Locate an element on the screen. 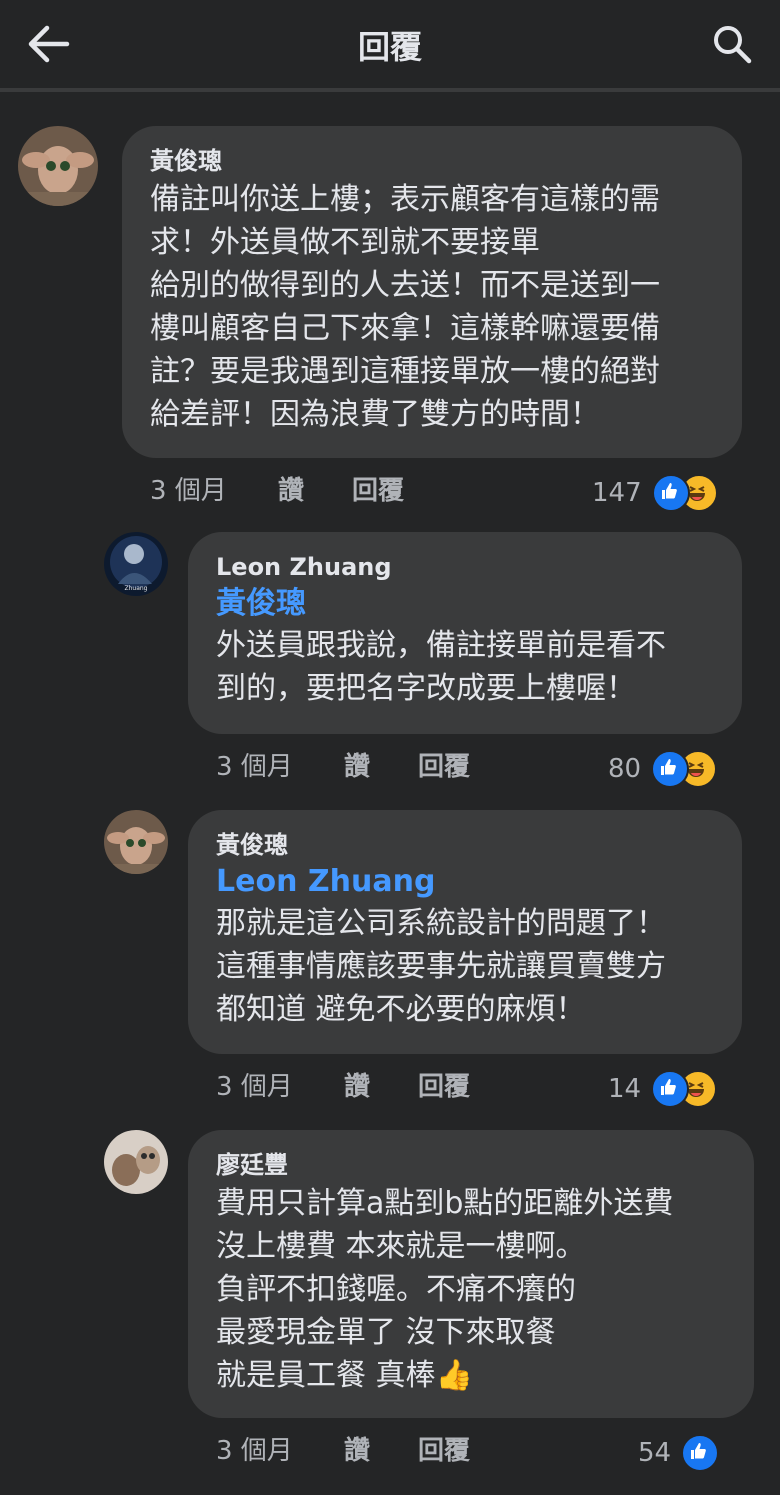 The image size is (780, 1495). reaction-summary: 80 is located at coordinates (663, 769).